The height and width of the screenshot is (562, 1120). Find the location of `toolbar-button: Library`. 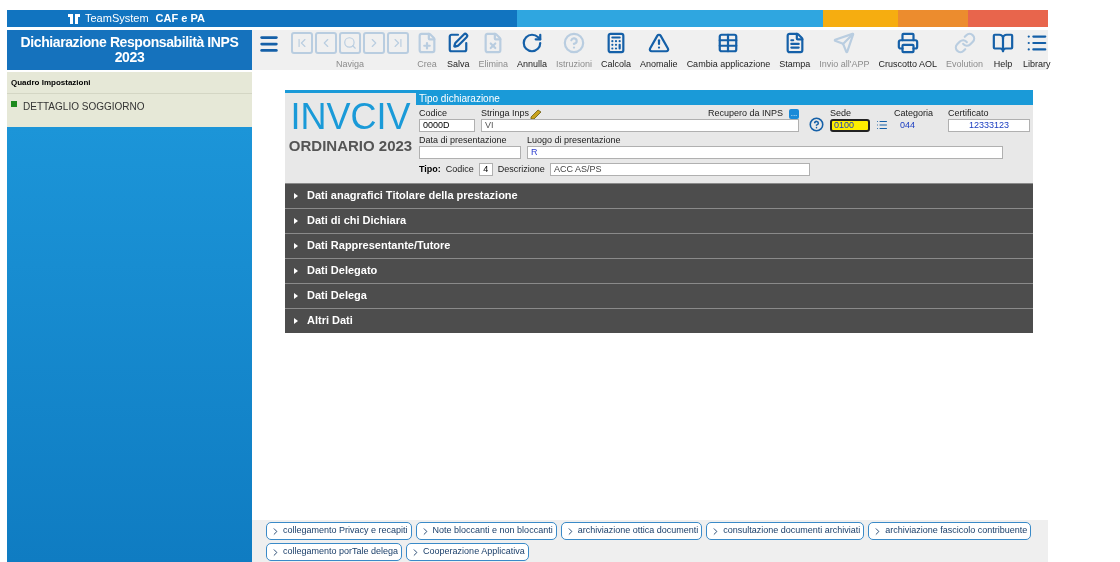

toolbar-button: Library is located at coordinates (1037, 52).